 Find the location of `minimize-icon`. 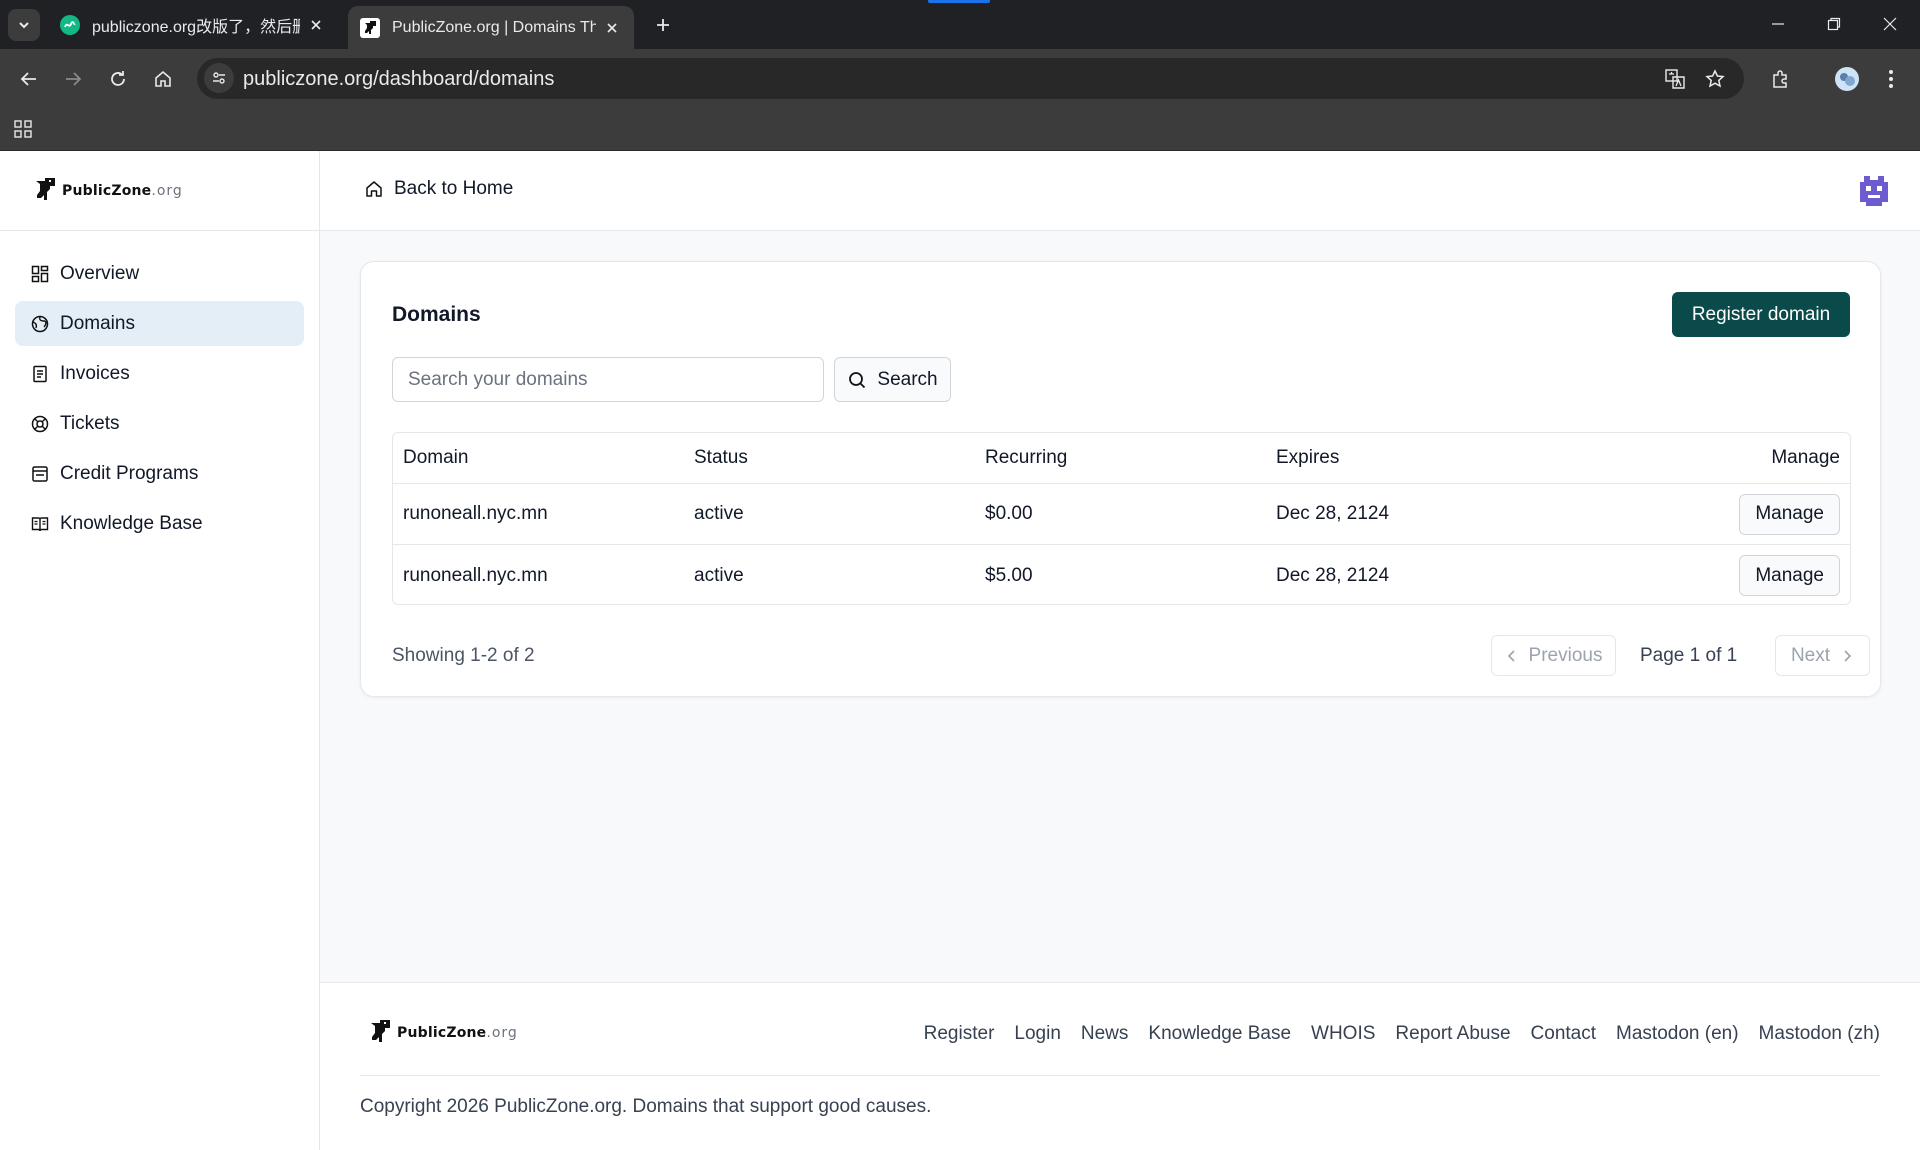

minimize-icon is located at coordinates (1778, 24).